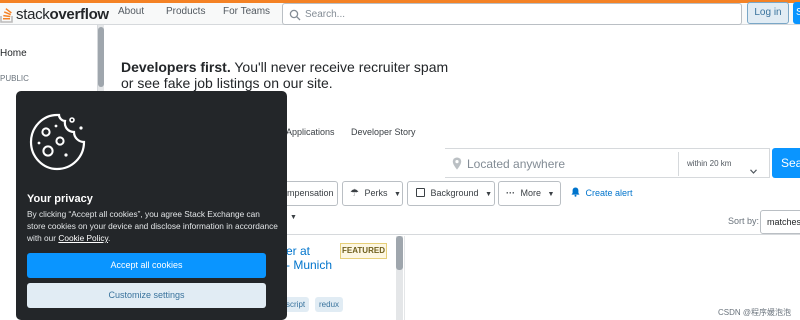 The image size is (800, 320). Describe the element at coordinates (709, 163) in the screenshot. I see `distance-select: within 20 km` at that location.